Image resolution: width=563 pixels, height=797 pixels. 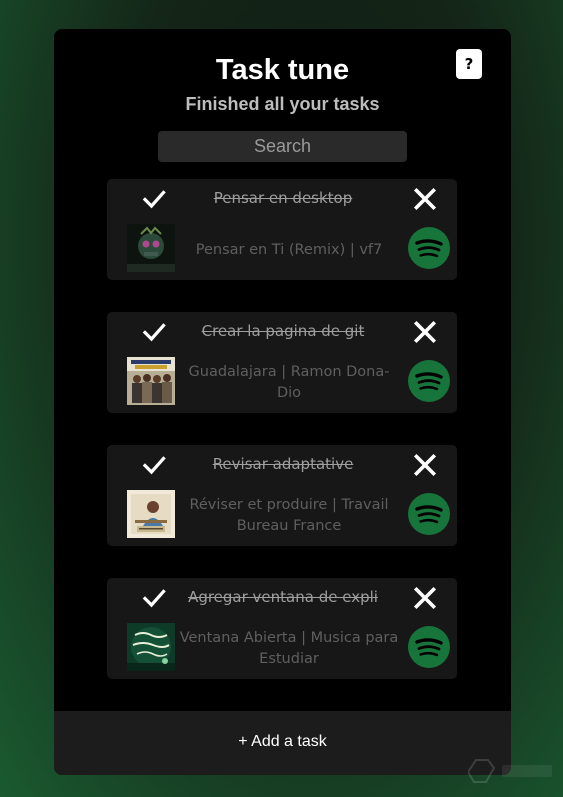 What do you see at coordinates (283, 331) in the screenshot?
I see `task-title: Crear la pagina de git` at bounding box center [283, 331].